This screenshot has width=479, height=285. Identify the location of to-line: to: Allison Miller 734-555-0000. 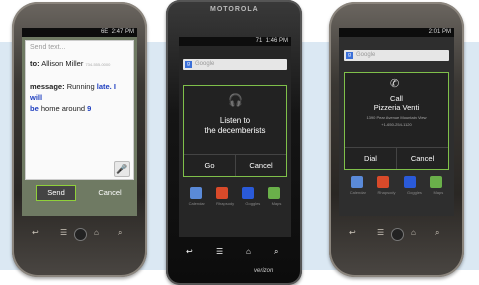
(70, 63).